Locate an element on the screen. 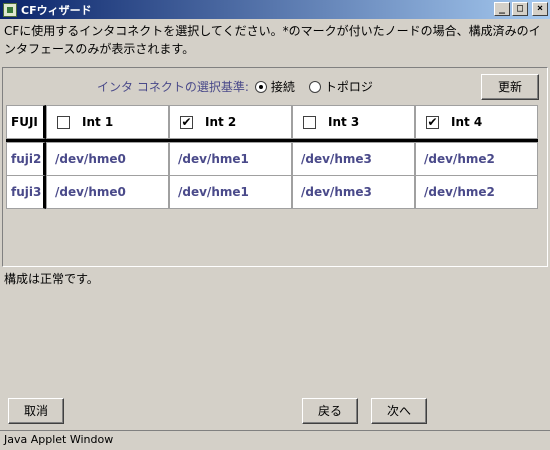 This screenshot has height=450, width=550. status-message: 構成は正常です。 is located at coordinates (51, 279).